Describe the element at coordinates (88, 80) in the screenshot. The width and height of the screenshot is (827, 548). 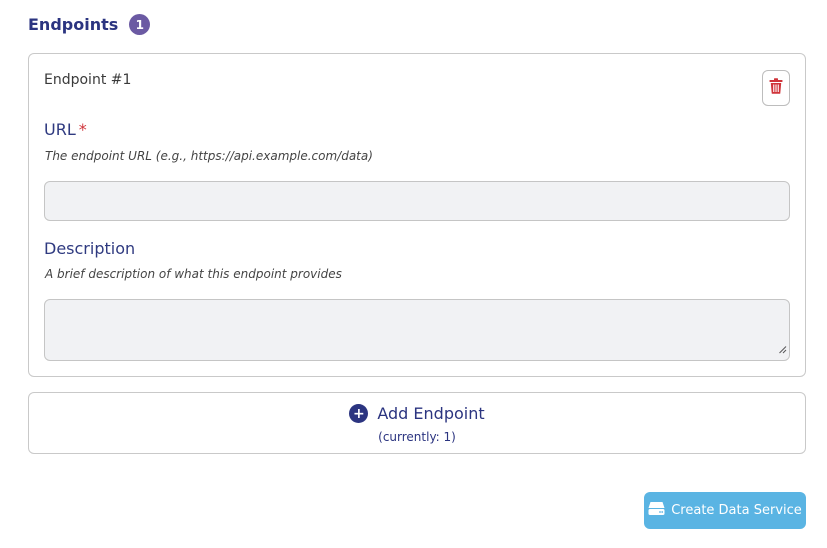
I see `endpoint-heading: Endpoint #1` at that location.